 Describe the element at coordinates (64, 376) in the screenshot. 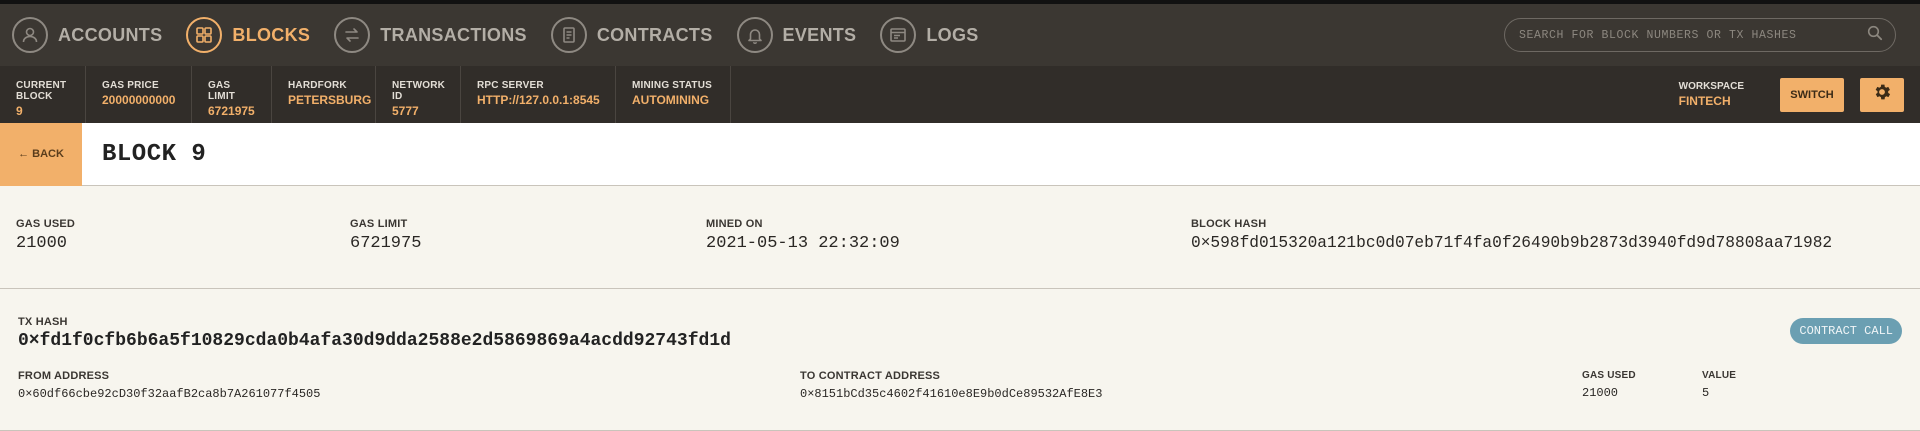

I see `field-label: FROM ADDRESS` at that location.